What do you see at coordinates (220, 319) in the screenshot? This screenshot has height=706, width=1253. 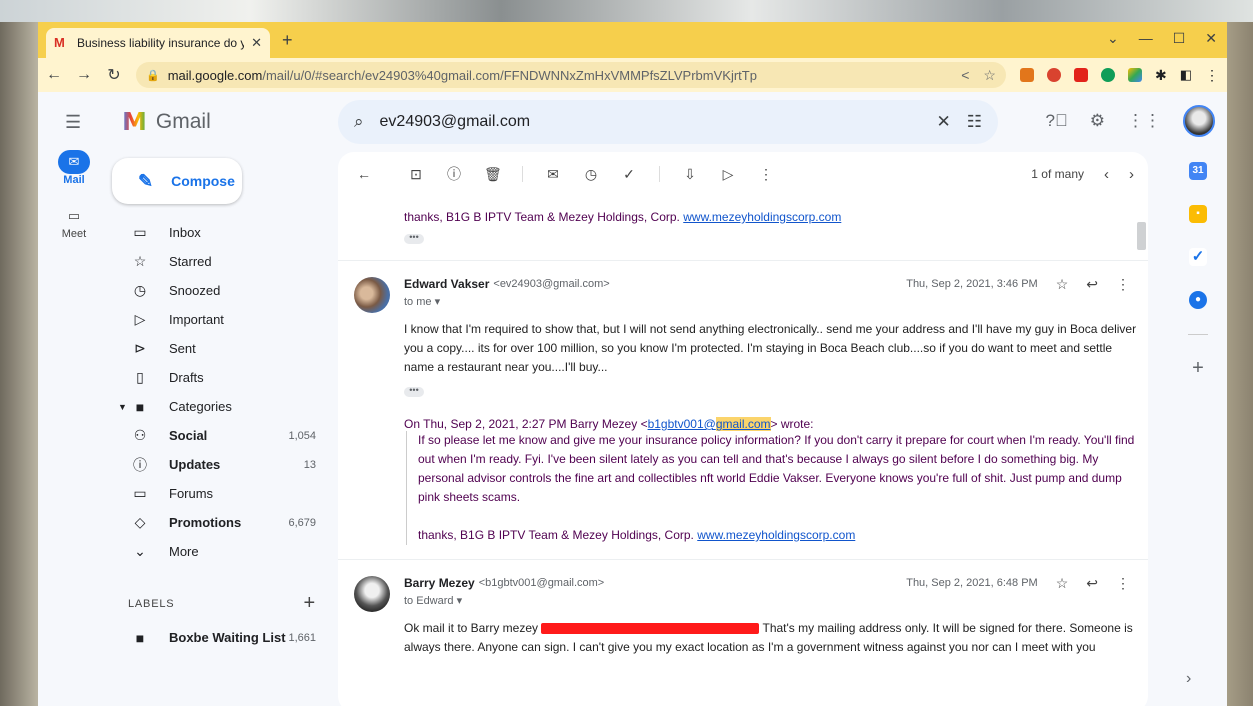 I see `nav-item-important: ▷ Important` at bounding box center [220, 319].